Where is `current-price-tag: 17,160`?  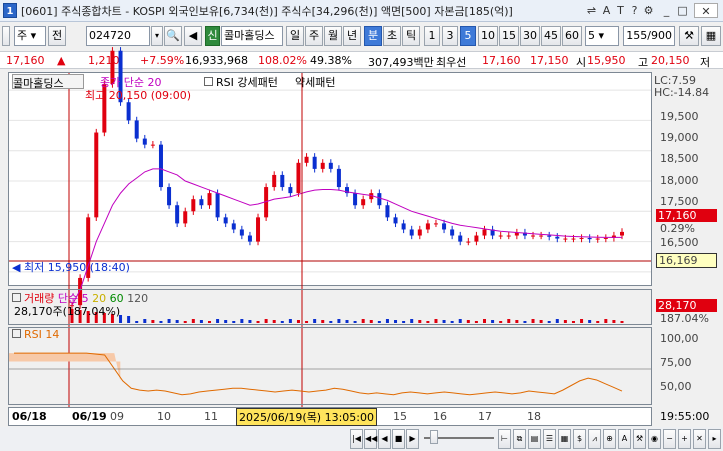 current-price-tag: 17,160 is located at coordinates (686, 215).